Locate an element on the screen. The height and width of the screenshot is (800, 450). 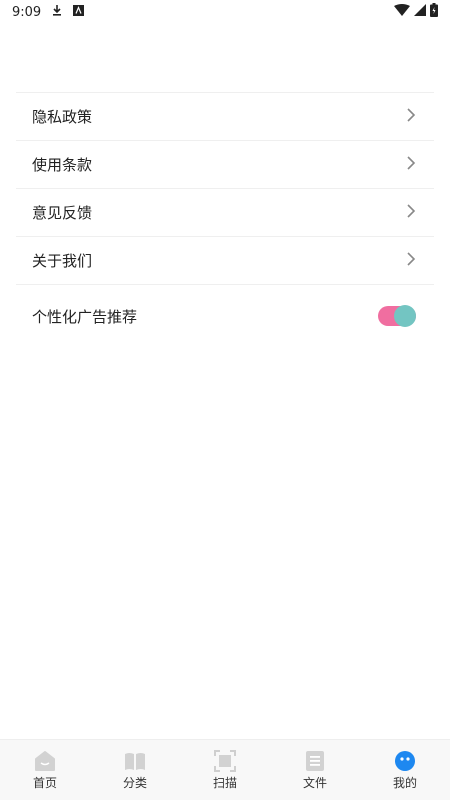
bottom-nav: 首页 分类 扫描 文件 我的 is located at coordinates (225, 769).